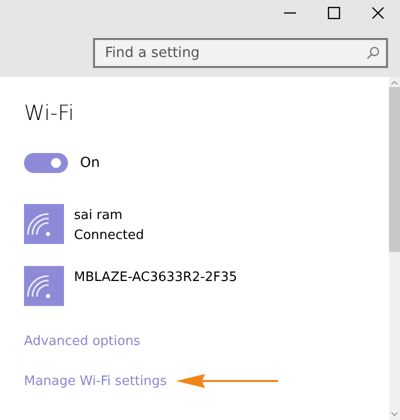 The image size is (400, 420). I want to click on toggle-label: On, so click(90, 164).